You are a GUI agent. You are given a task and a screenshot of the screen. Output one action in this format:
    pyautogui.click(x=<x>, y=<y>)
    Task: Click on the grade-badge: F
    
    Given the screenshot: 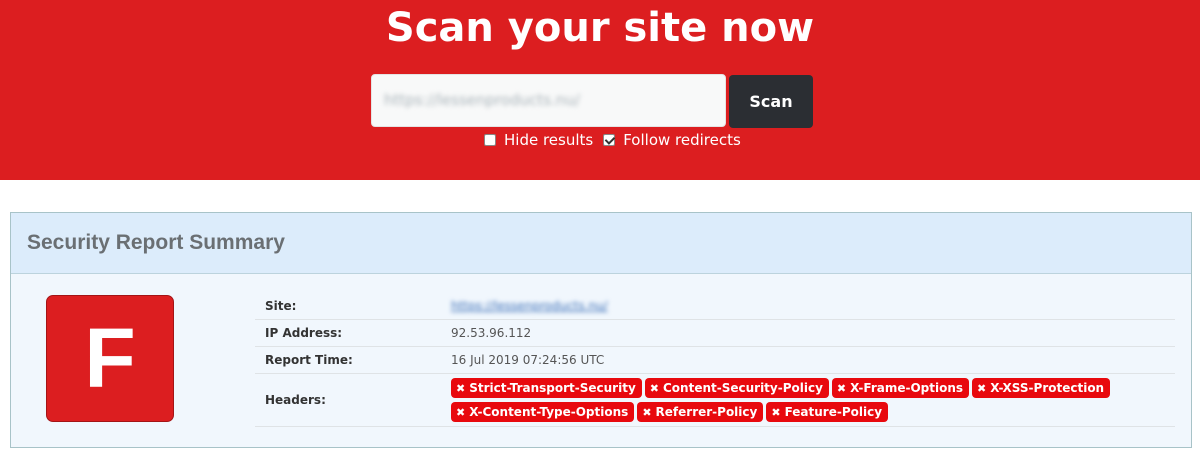 What is the action you would take?
    pyautogui.click(x=110, y=358)
    